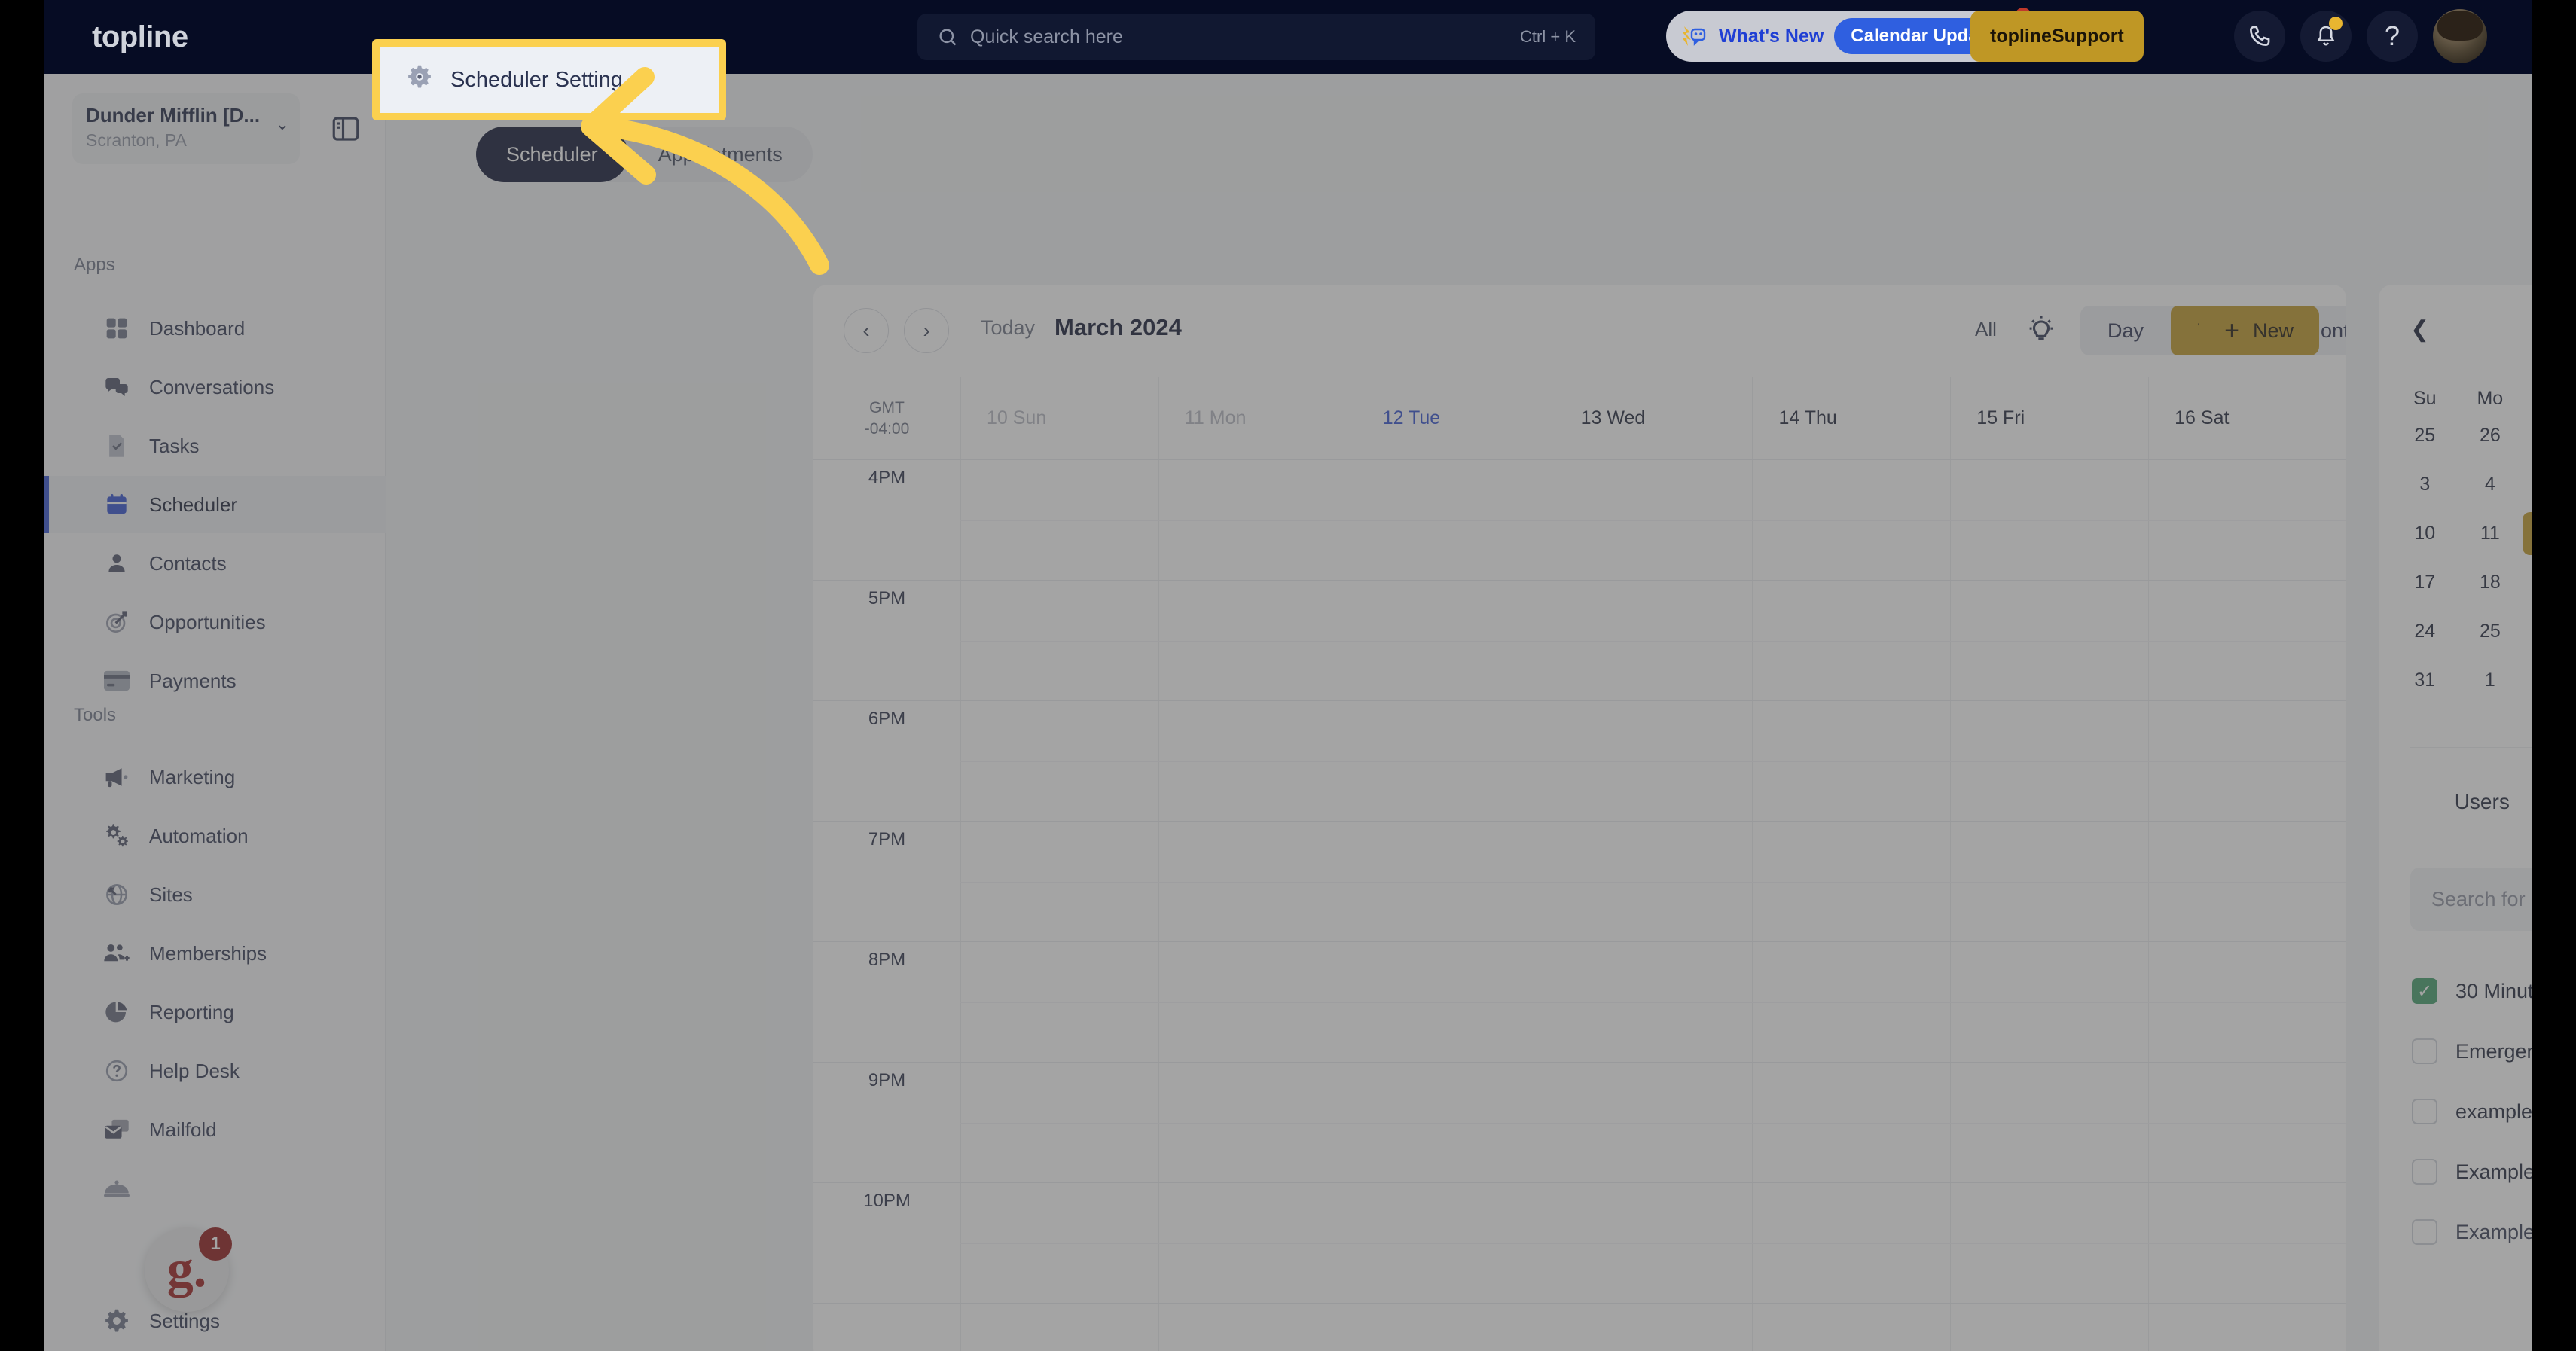  What do you see at coordinates (867, 330) in the screenshot?
I see `prev-week-button: ‹` at bounding box center [867, 330].